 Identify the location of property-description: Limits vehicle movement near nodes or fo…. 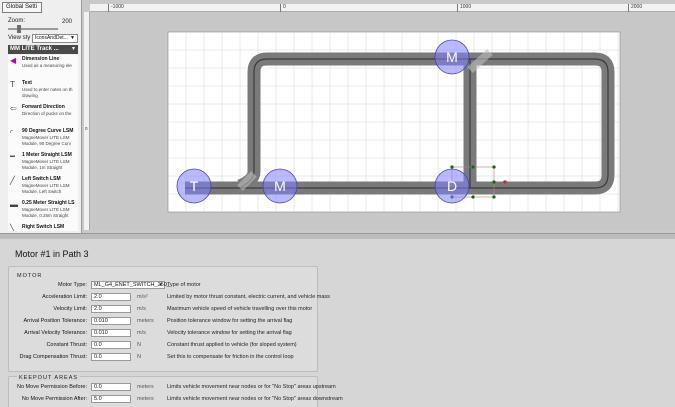
(251, 387).